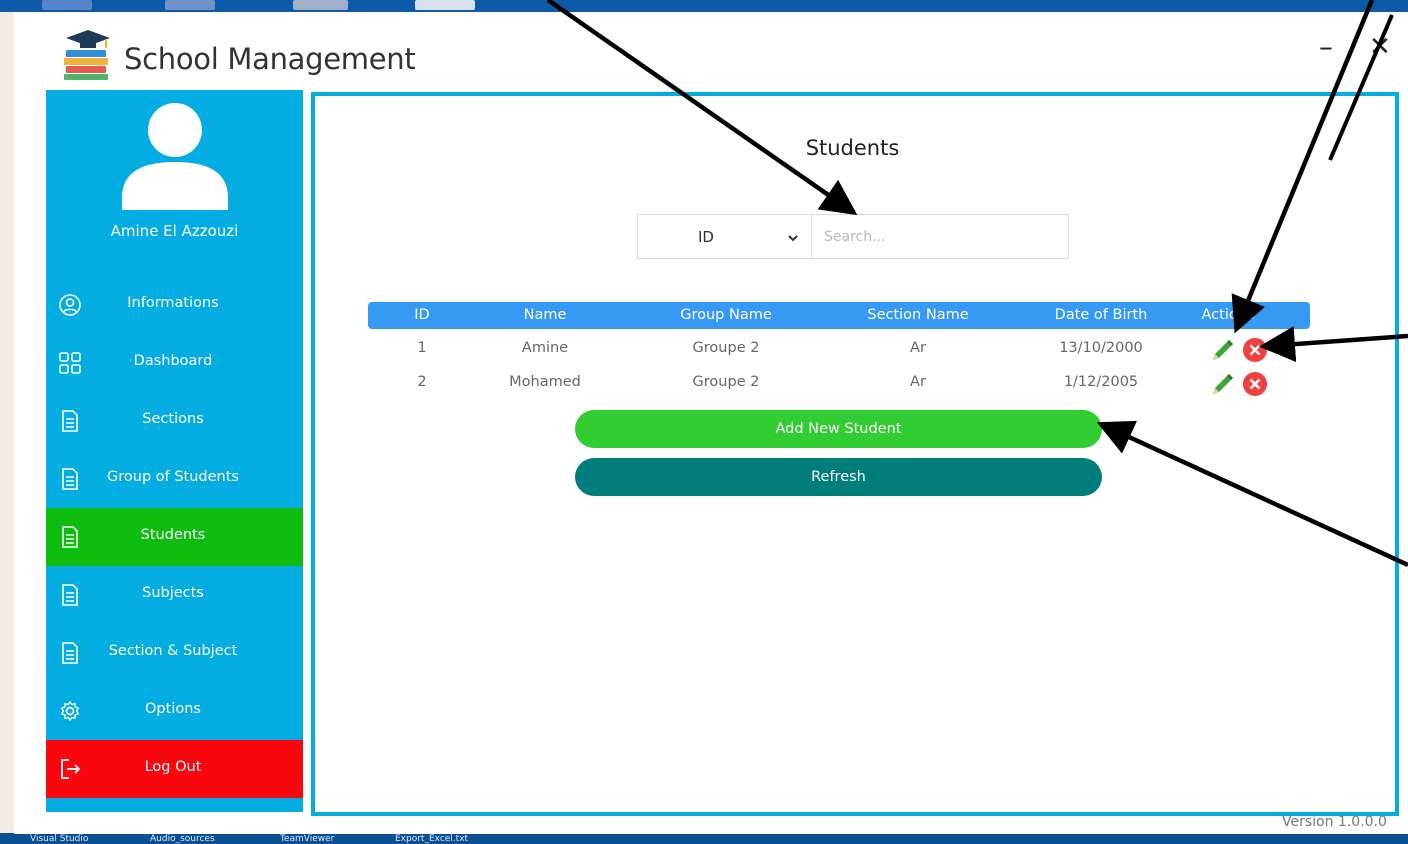 This screenshot has height=844, width=1408. Describe the element at coordinates (174, 231) in the screenshot. I see `user-name: Amine El Azzouzi` at that location.